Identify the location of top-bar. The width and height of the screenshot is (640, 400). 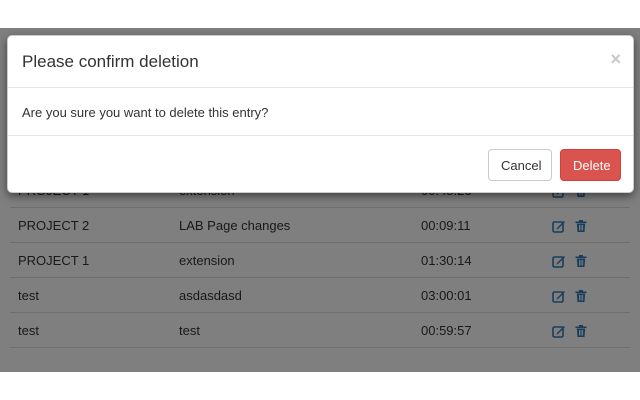
(320, 14).